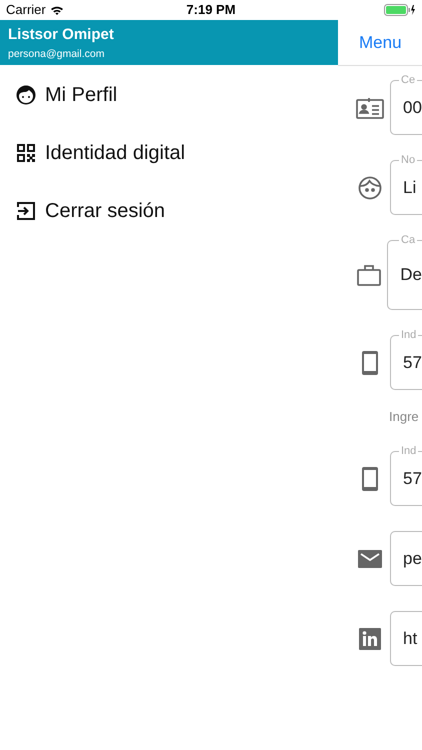 This screenshot has width=422, height=750. I want to click on qr-code-icon, so click(26, 153).